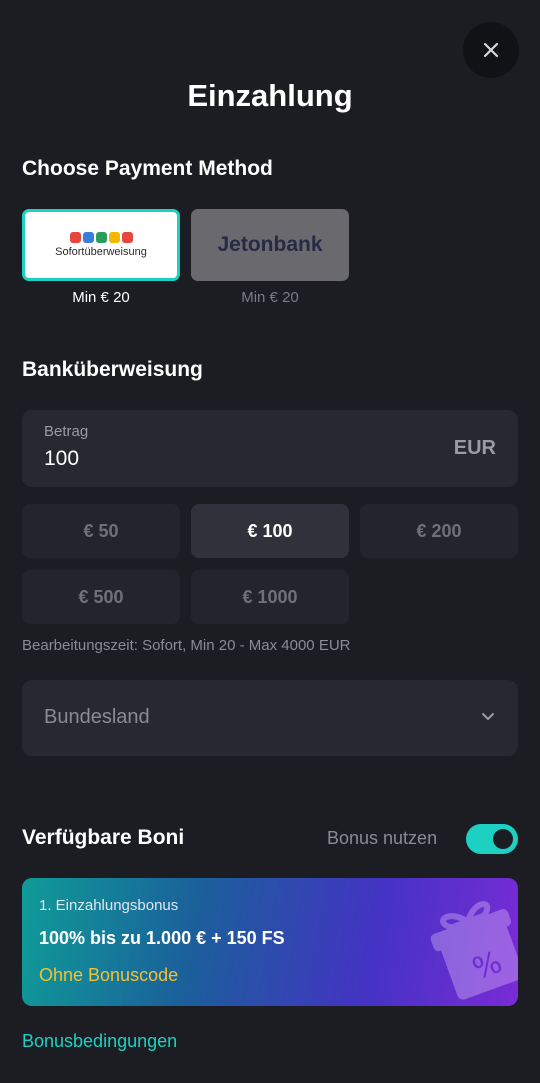 The width and height of the screenshot is (540, 1083). What do you see at coordinates (101, 245) in the screenshot?
I see `payment-method-sofort: Sofortüberweisung` at bounding box center [101, 245].